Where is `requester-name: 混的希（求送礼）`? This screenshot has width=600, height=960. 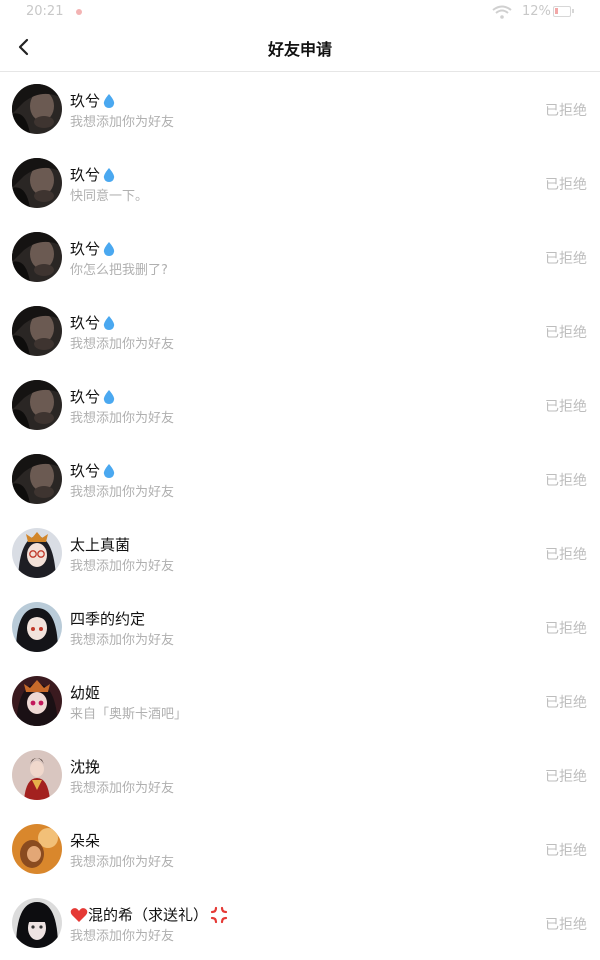
requester-name: 混的希（求送礼） is located at coordinates (148, 915).